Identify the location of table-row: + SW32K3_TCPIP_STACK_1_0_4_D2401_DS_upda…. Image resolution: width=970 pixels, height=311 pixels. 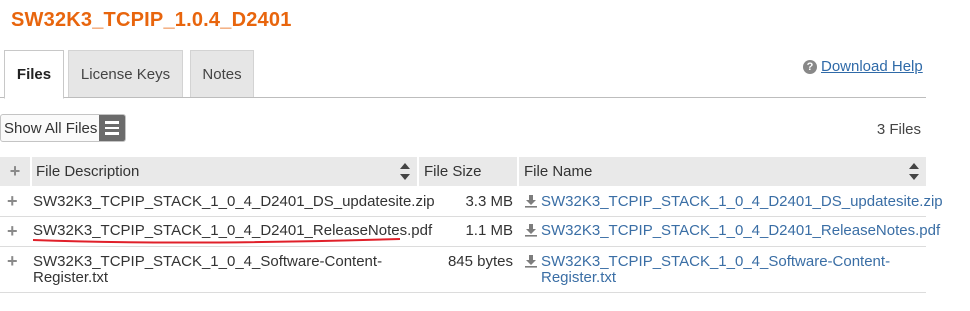
(471, 201).